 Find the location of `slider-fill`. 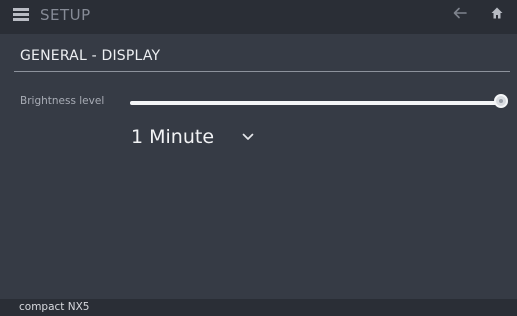

slider-fill is located at coordinates (315, 103).